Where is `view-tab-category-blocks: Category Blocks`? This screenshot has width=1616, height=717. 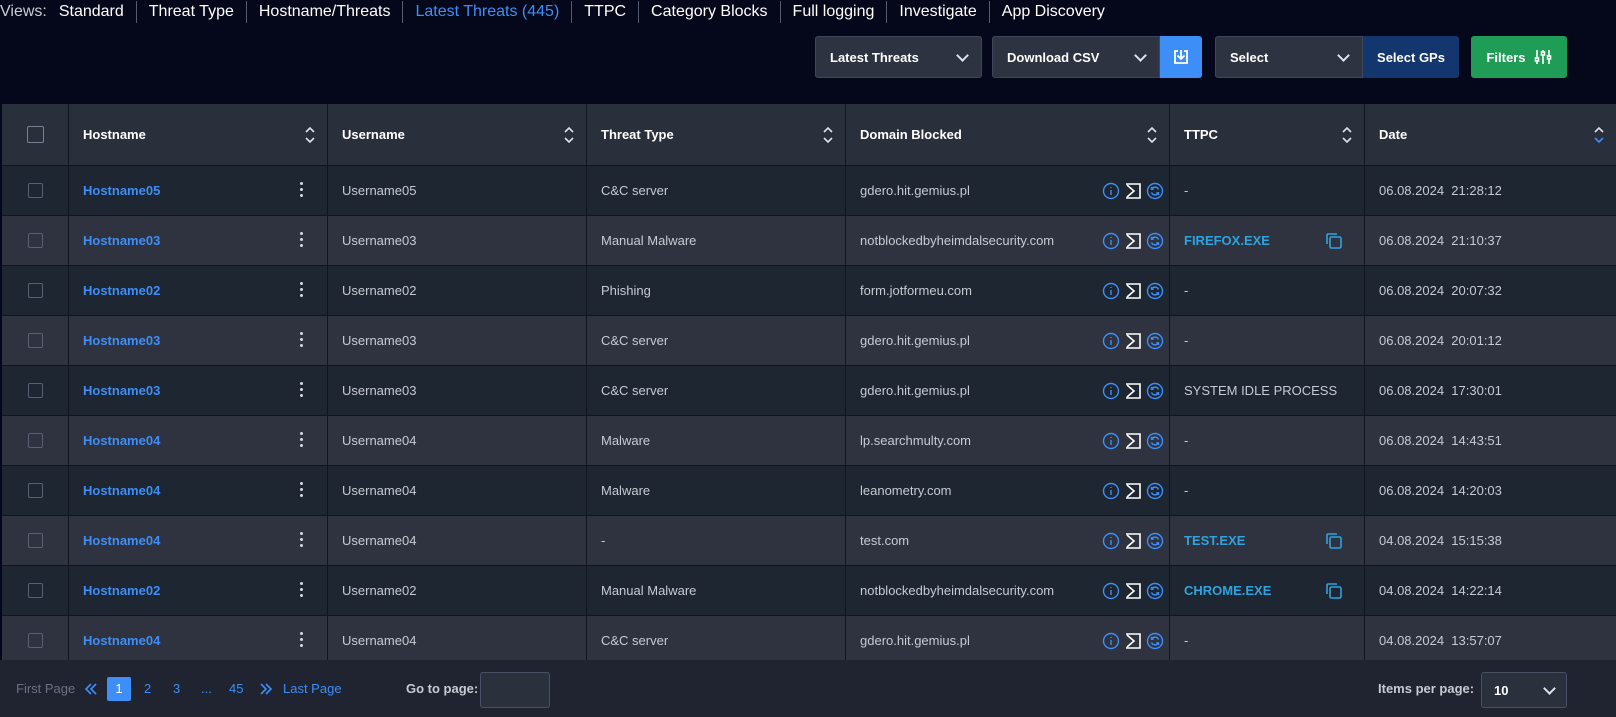 view-tab-category-blocks: Category Blocks is located at coordinates (710, 12).